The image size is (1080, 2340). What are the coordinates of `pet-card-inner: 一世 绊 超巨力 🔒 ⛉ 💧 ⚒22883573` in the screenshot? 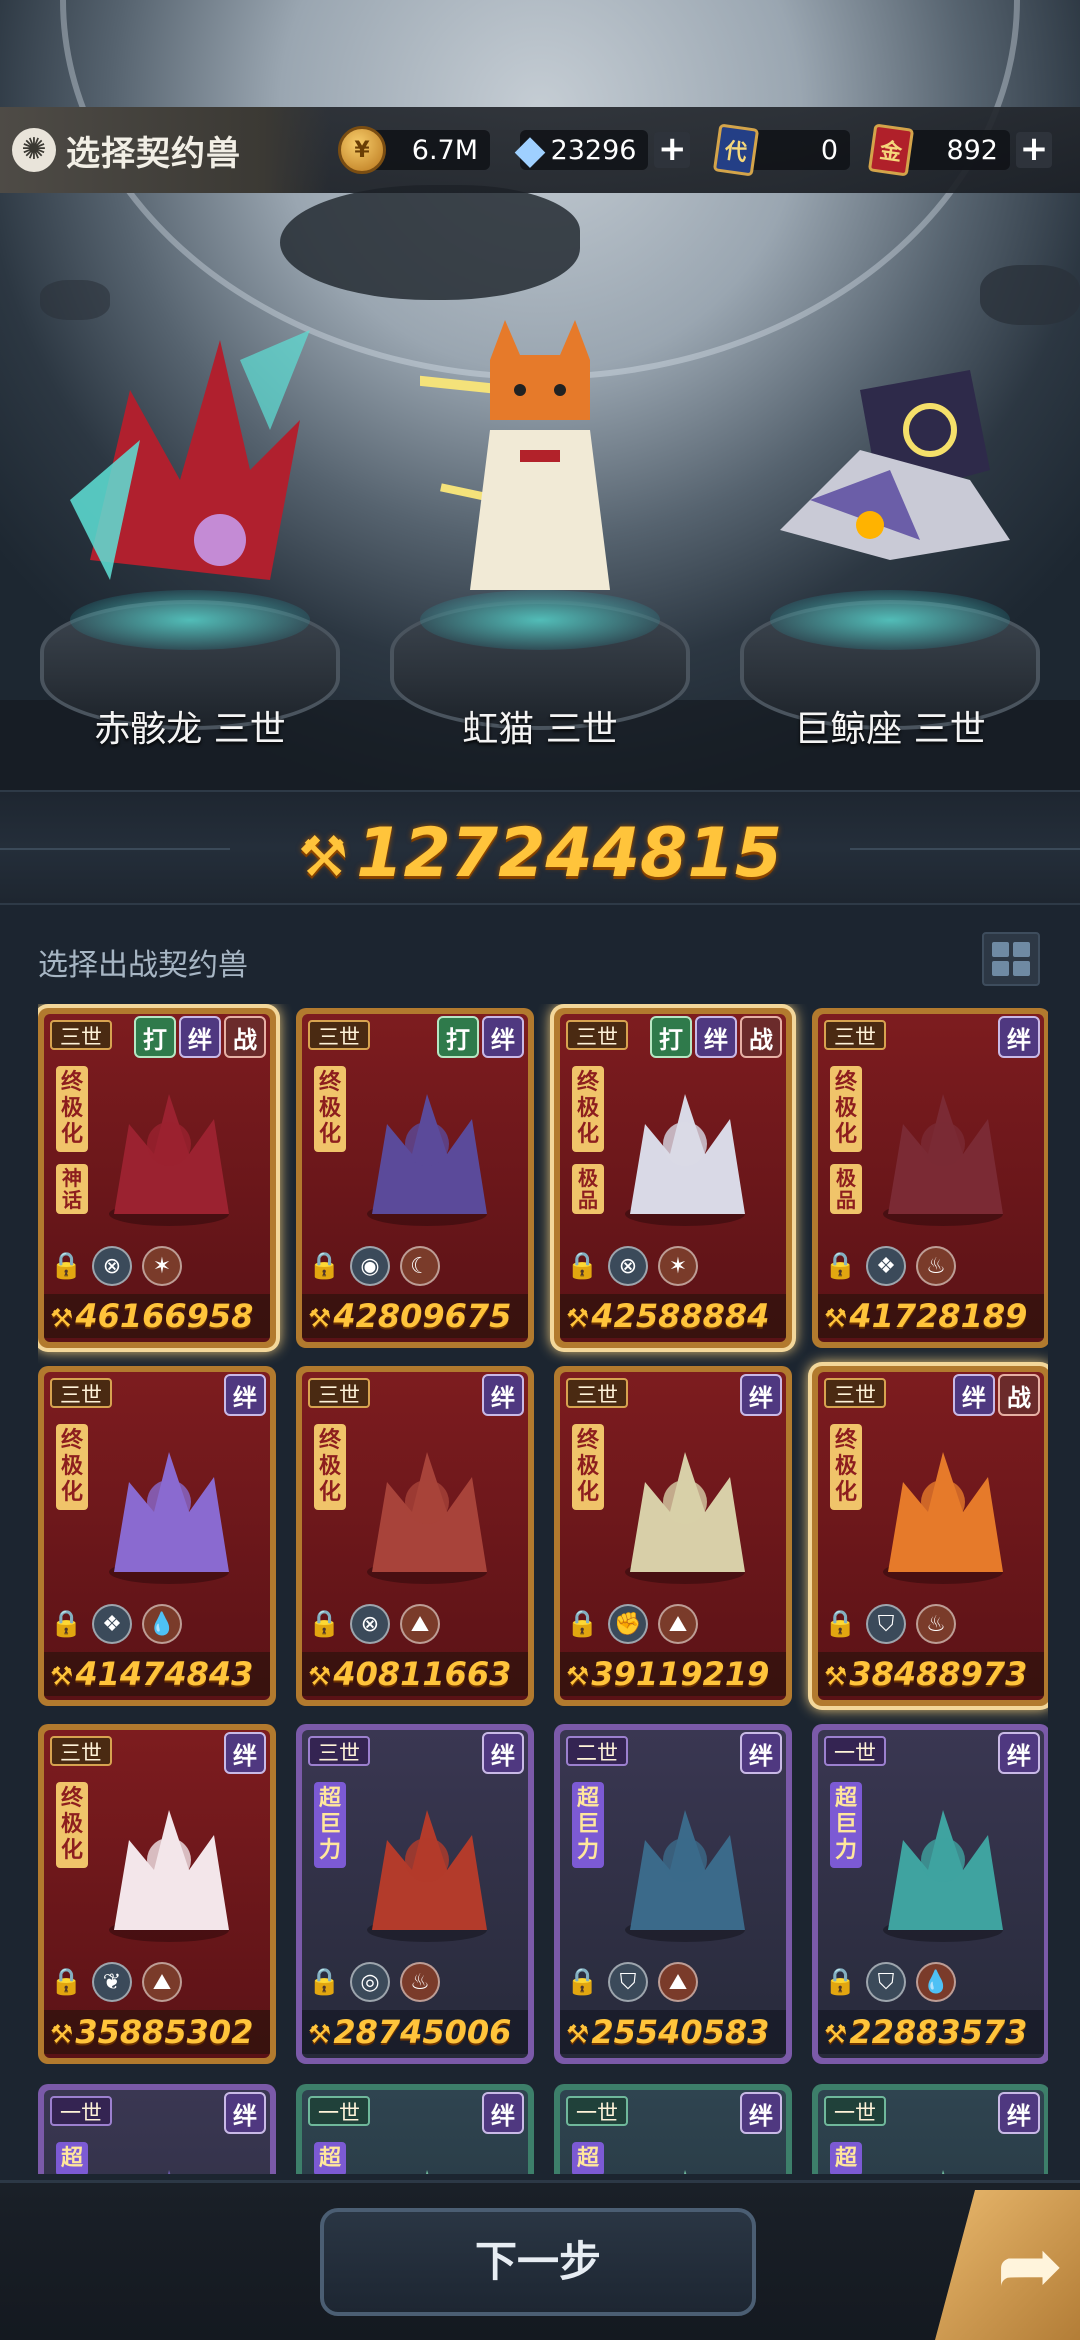 It's located at (931, 1894).